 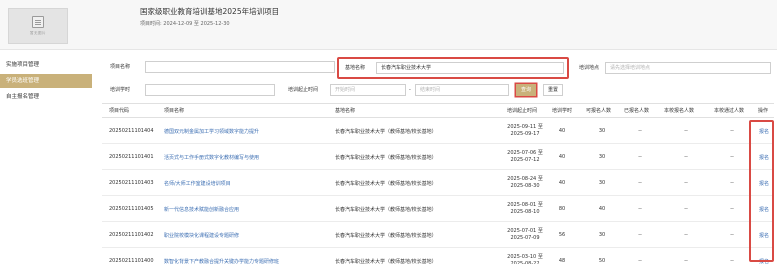 I want to click on sidebar-item-self-registration: 自主报名管理, so click(x=46, y=97).